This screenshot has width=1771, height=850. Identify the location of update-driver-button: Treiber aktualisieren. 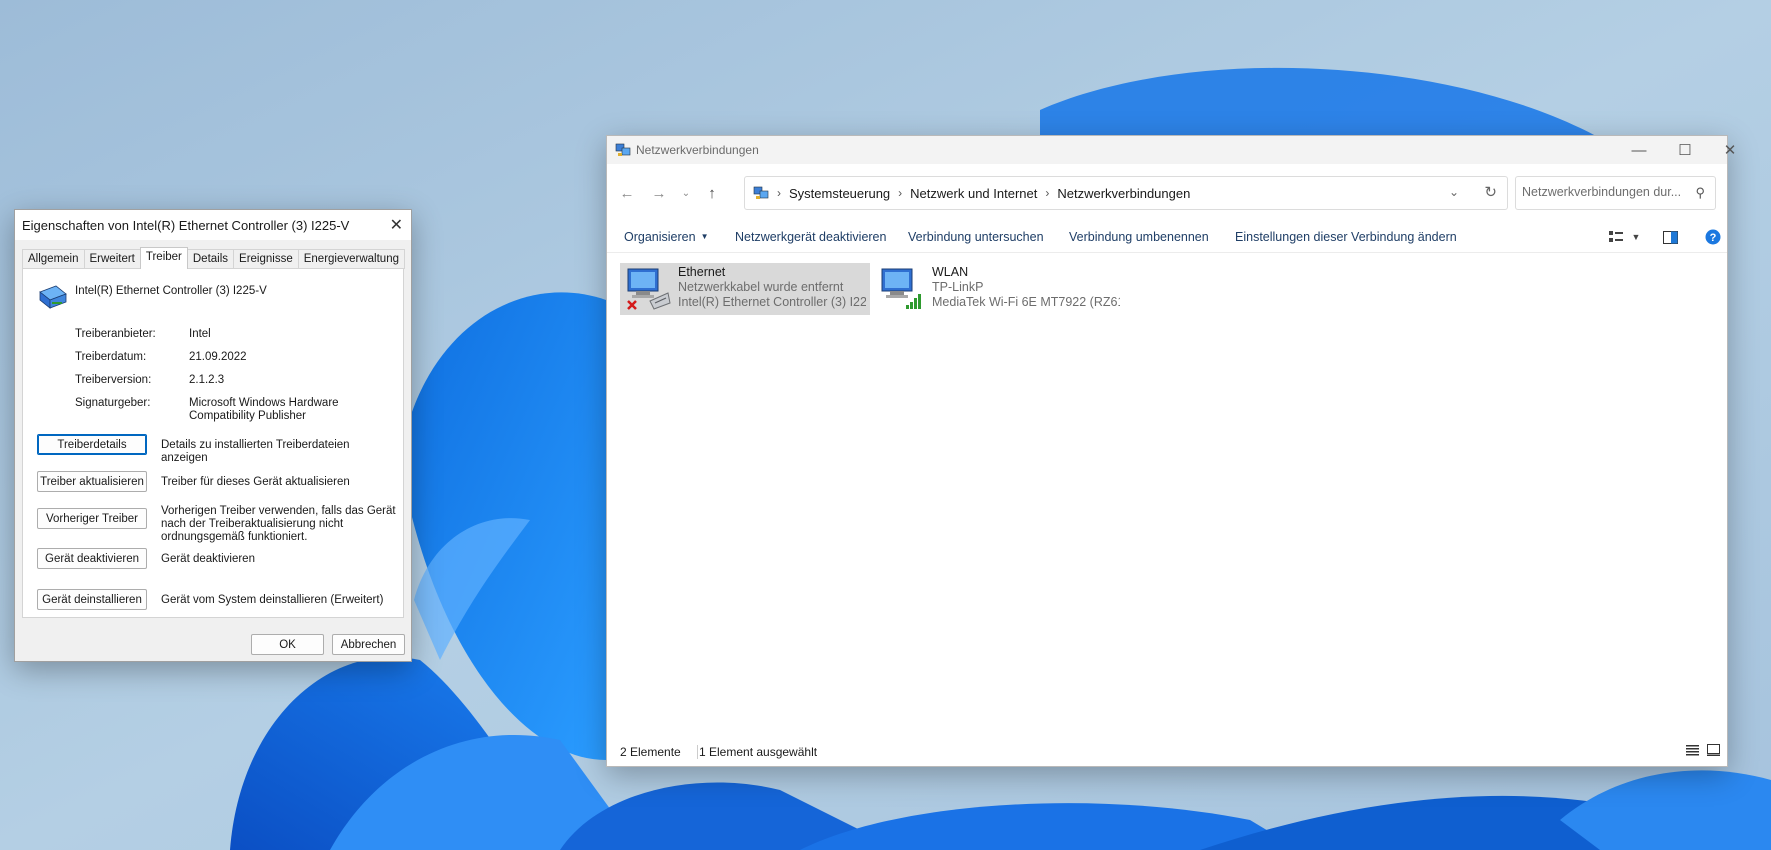
(92, 481).